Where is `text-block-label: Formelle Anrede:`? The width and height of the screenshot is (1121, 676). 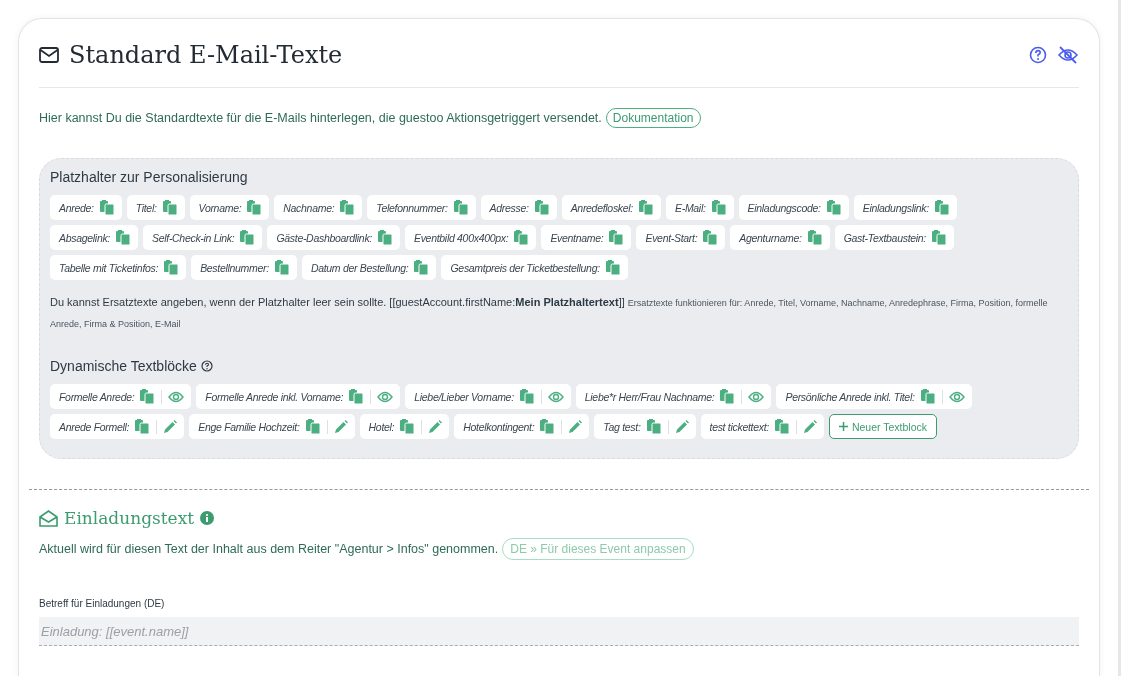
text-block-label: Formelle Anrede: is located at coordinates (97, 396).